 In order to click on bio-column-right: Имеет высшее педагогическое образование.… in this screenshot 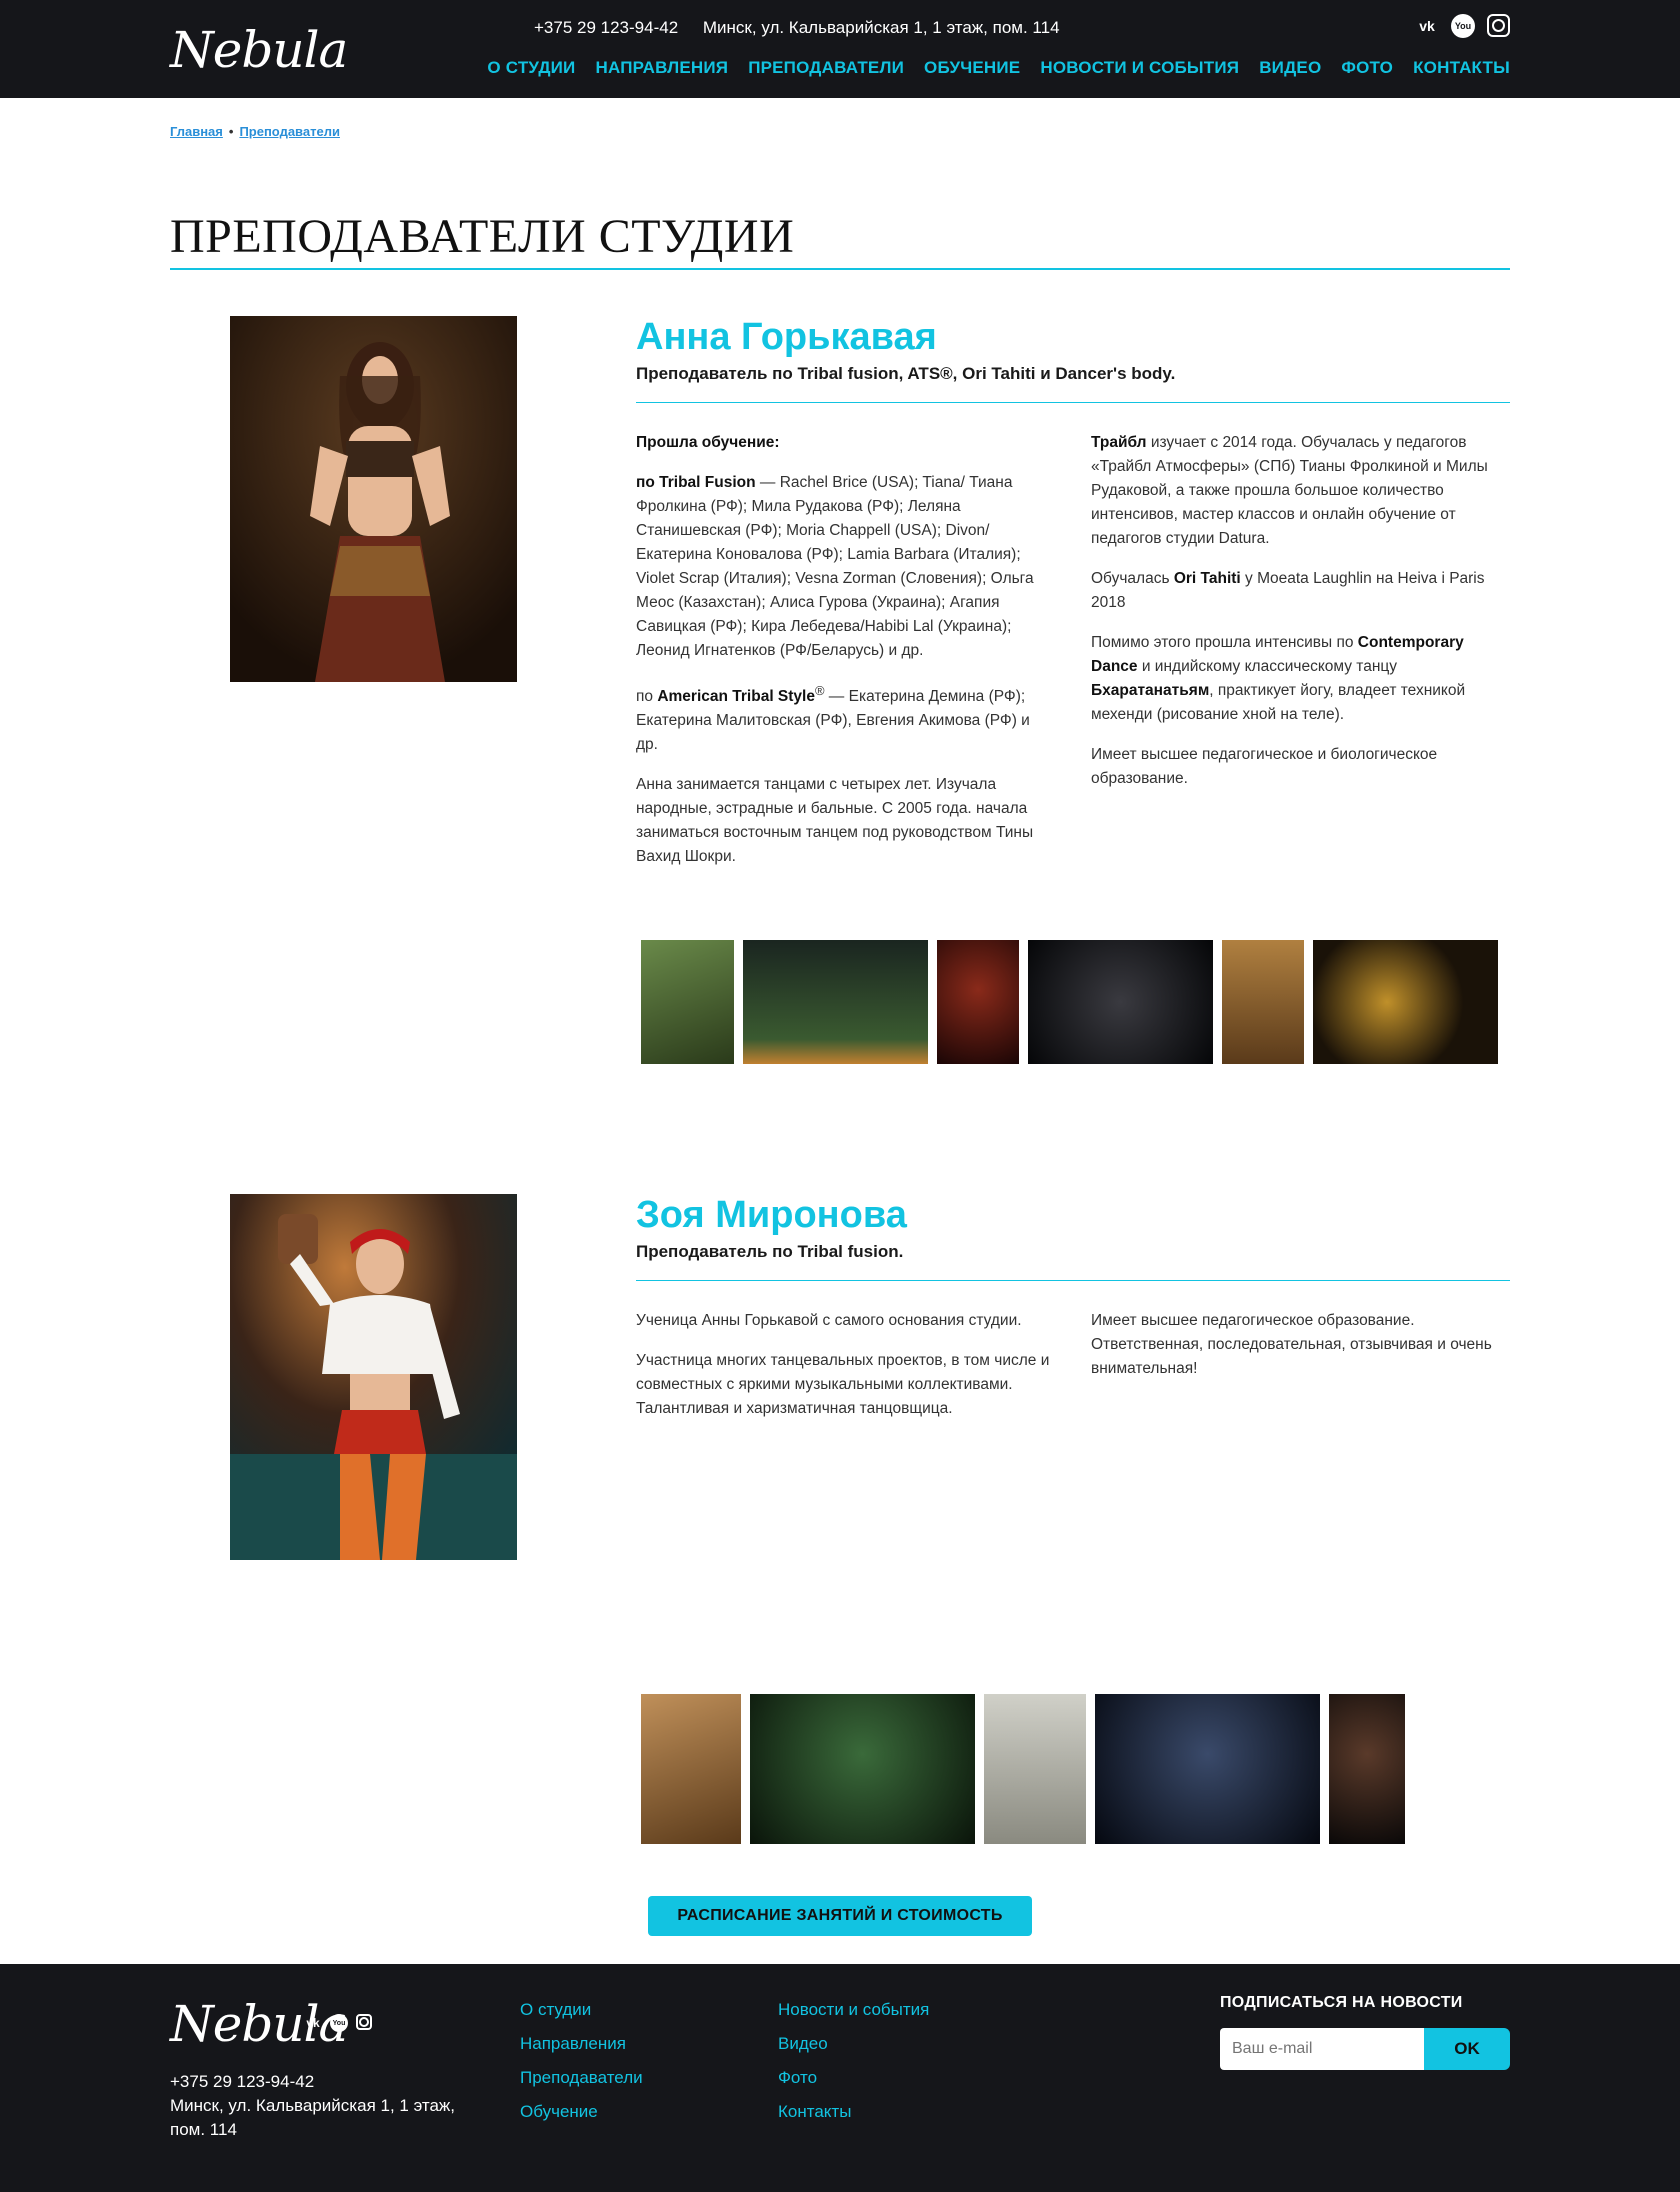, I will do `click(1298, 1373)`.